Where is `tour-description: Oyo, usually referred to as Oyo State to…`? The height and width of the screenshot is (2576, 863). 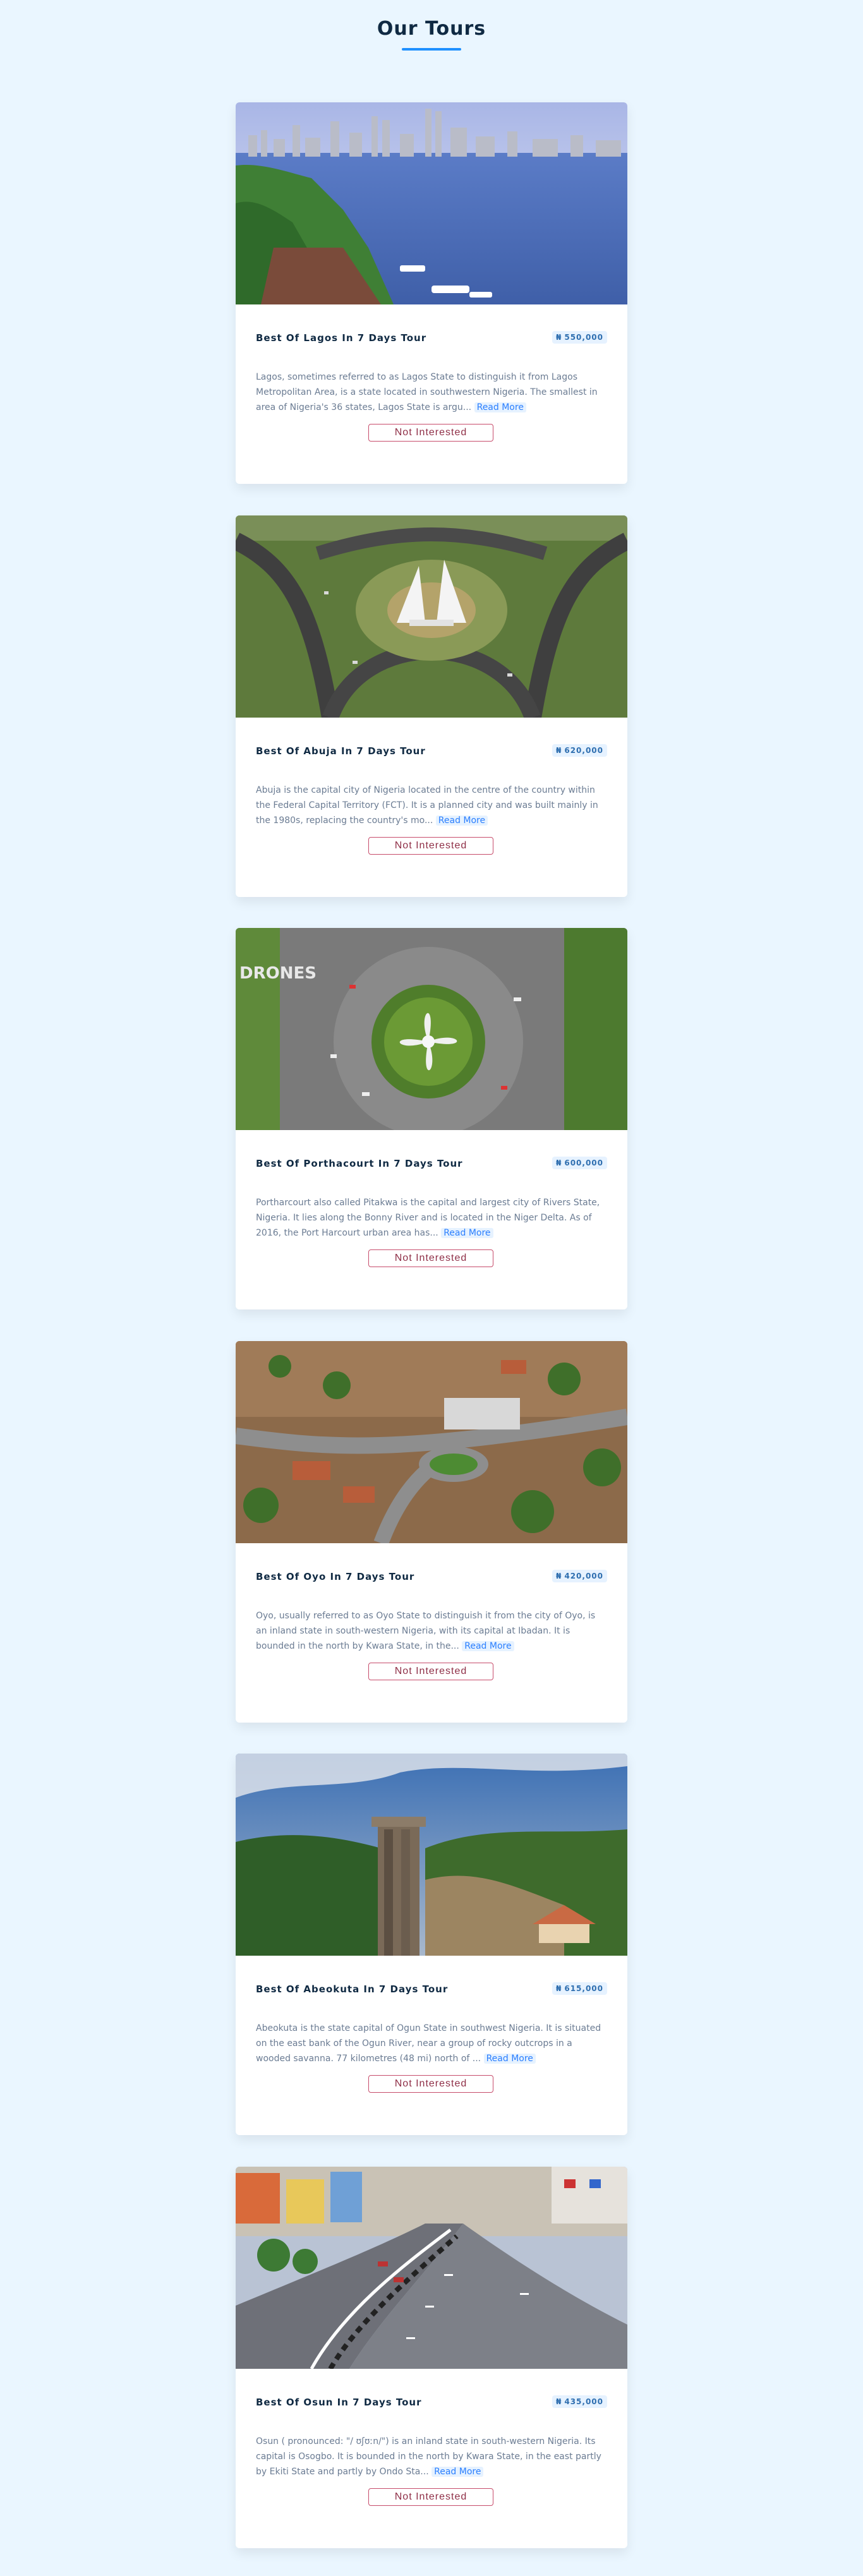
tour-description: Oyo, usually referred to as Oyo State to… is located at coordinates (431, 1631).